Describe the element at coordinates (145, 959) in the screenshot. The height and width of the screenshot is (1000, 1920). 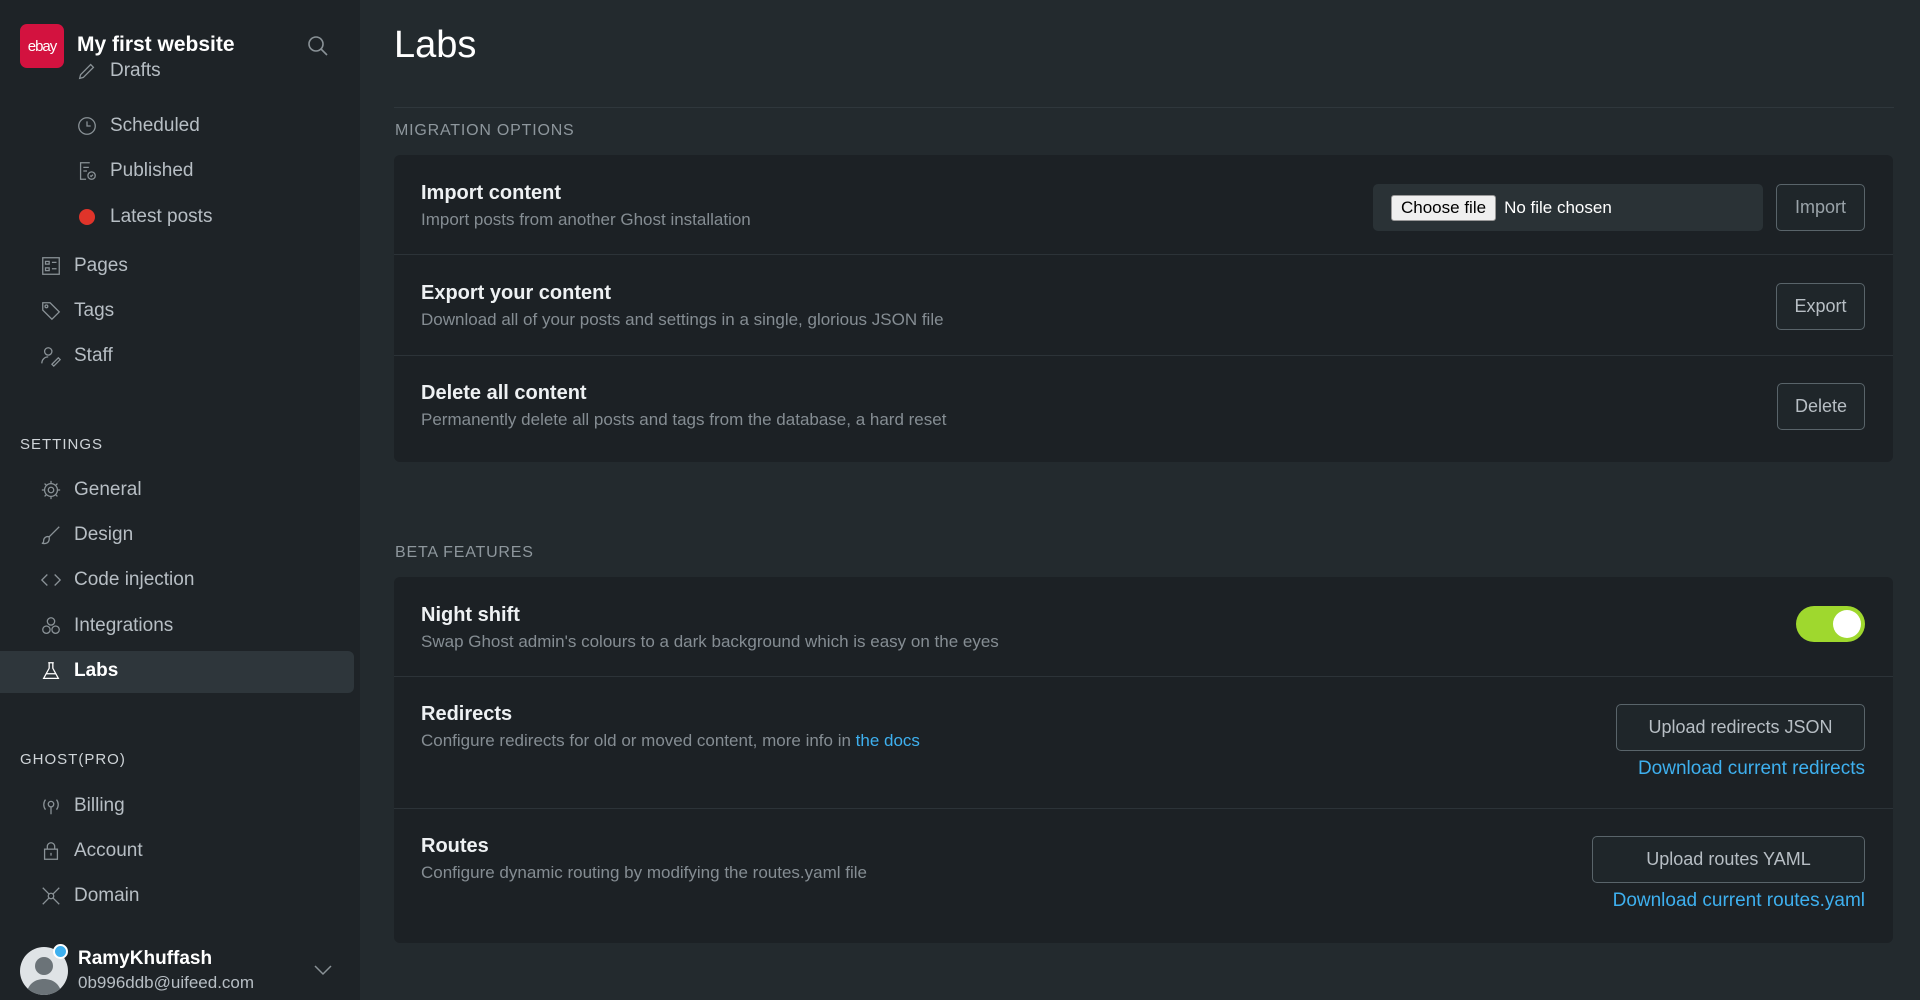
I see `user-name: RamyKhuffash` at that location.